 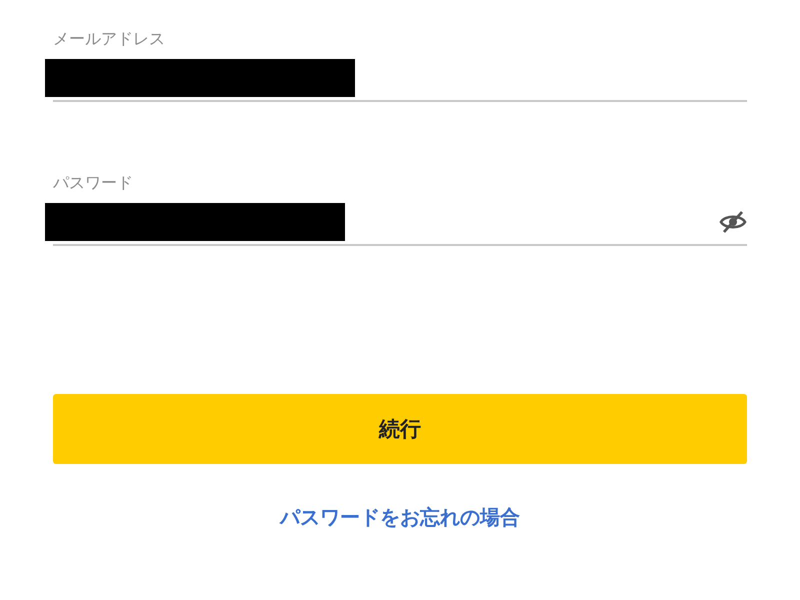 I want to click on forgot-password-link: パスワードをお忘れの場合, so click(x=400, y=517).